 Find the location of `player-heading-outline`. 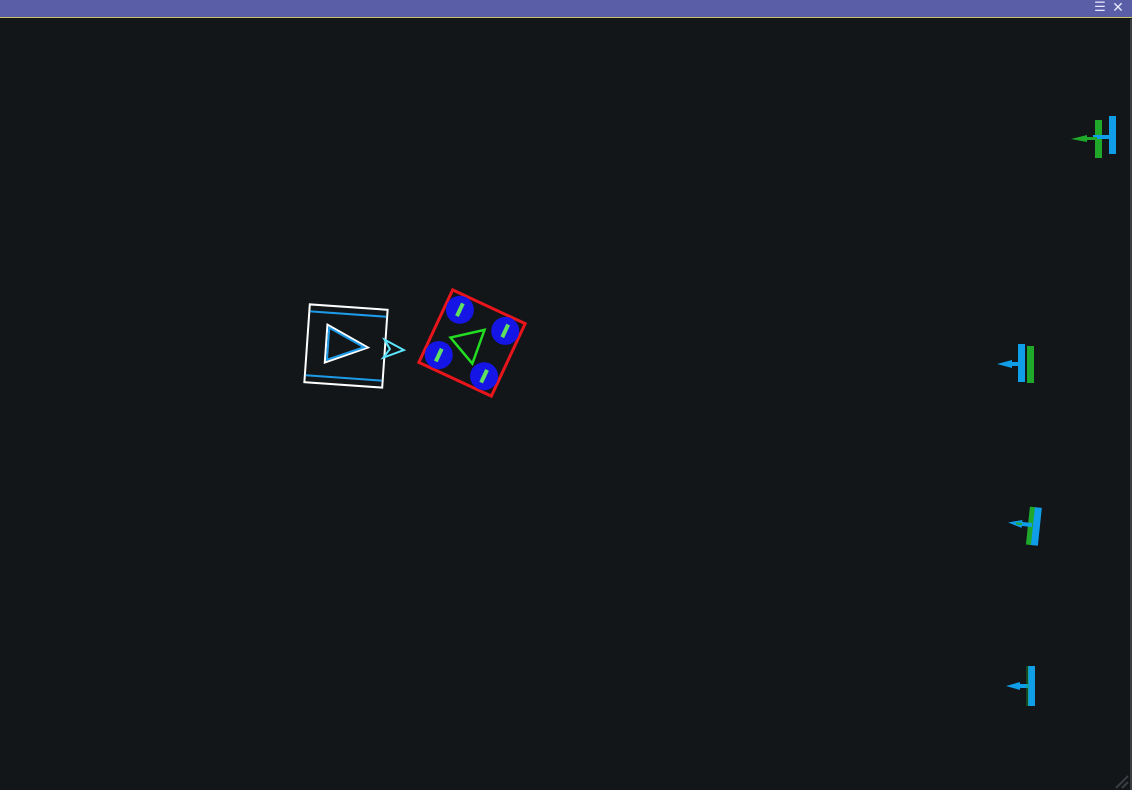

player-heading-outline is located at coordinates (347, 344).